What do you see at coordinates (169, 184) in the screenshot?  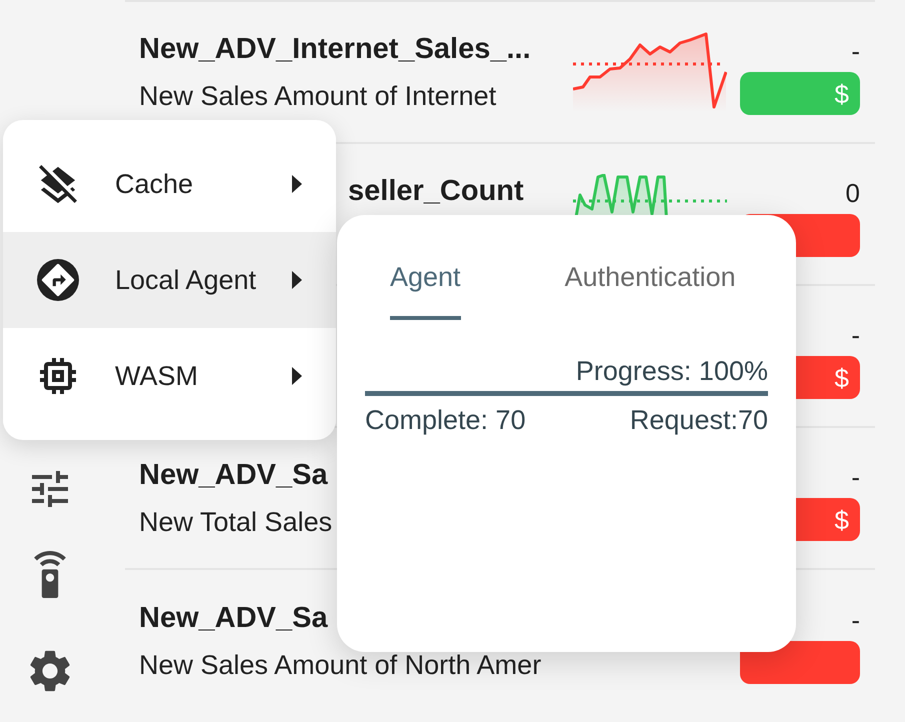 I see `menu-item: Cache` at bounding box center [169, 184].